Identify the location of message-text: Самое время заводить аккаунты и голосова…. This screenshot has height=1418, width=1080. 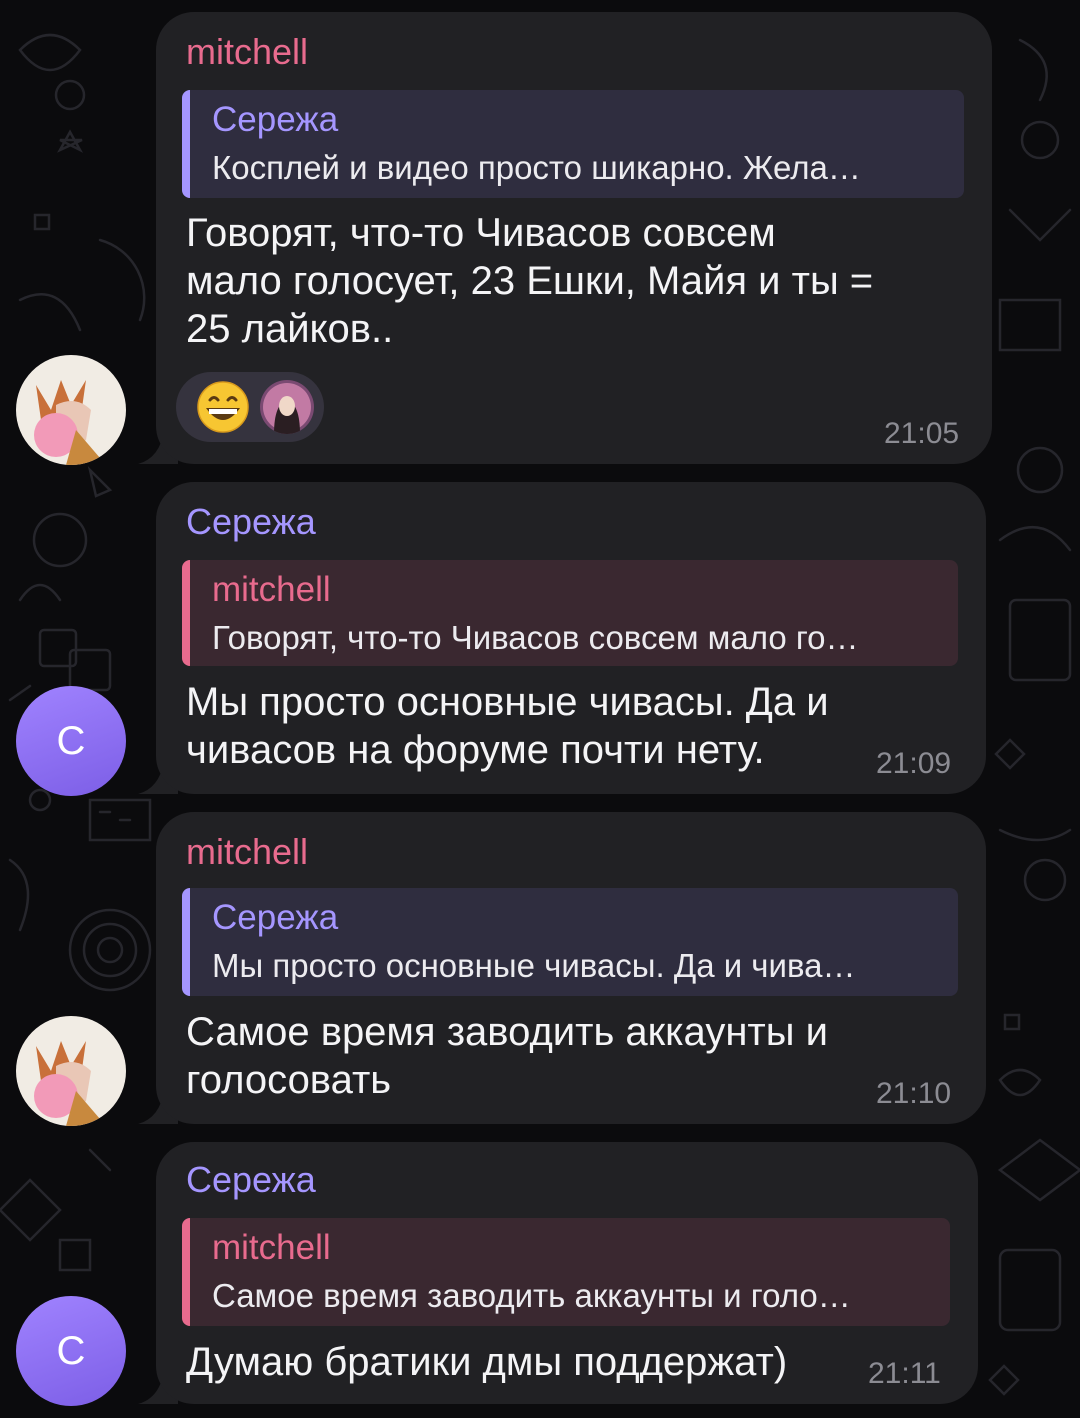
(507, 1056).